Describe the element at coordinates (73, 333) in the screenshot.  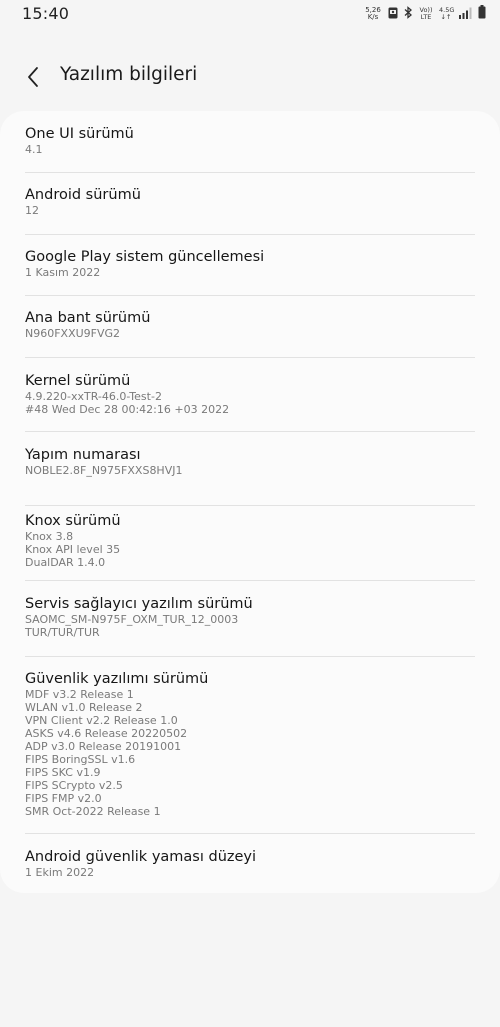
I see `list-item-value: N960FXXU9FVG2` at that location.